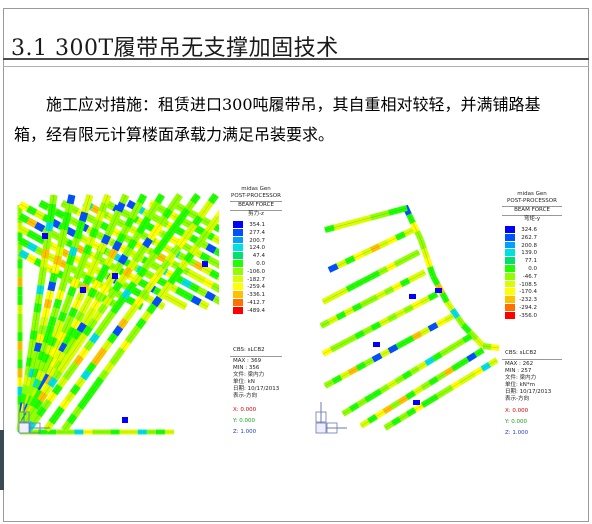 Image resolution: width=592 pixels, height=524 pixels. Describe the element at coordinates (296, 66) in the screenshot. I see `title-underline` at that location.